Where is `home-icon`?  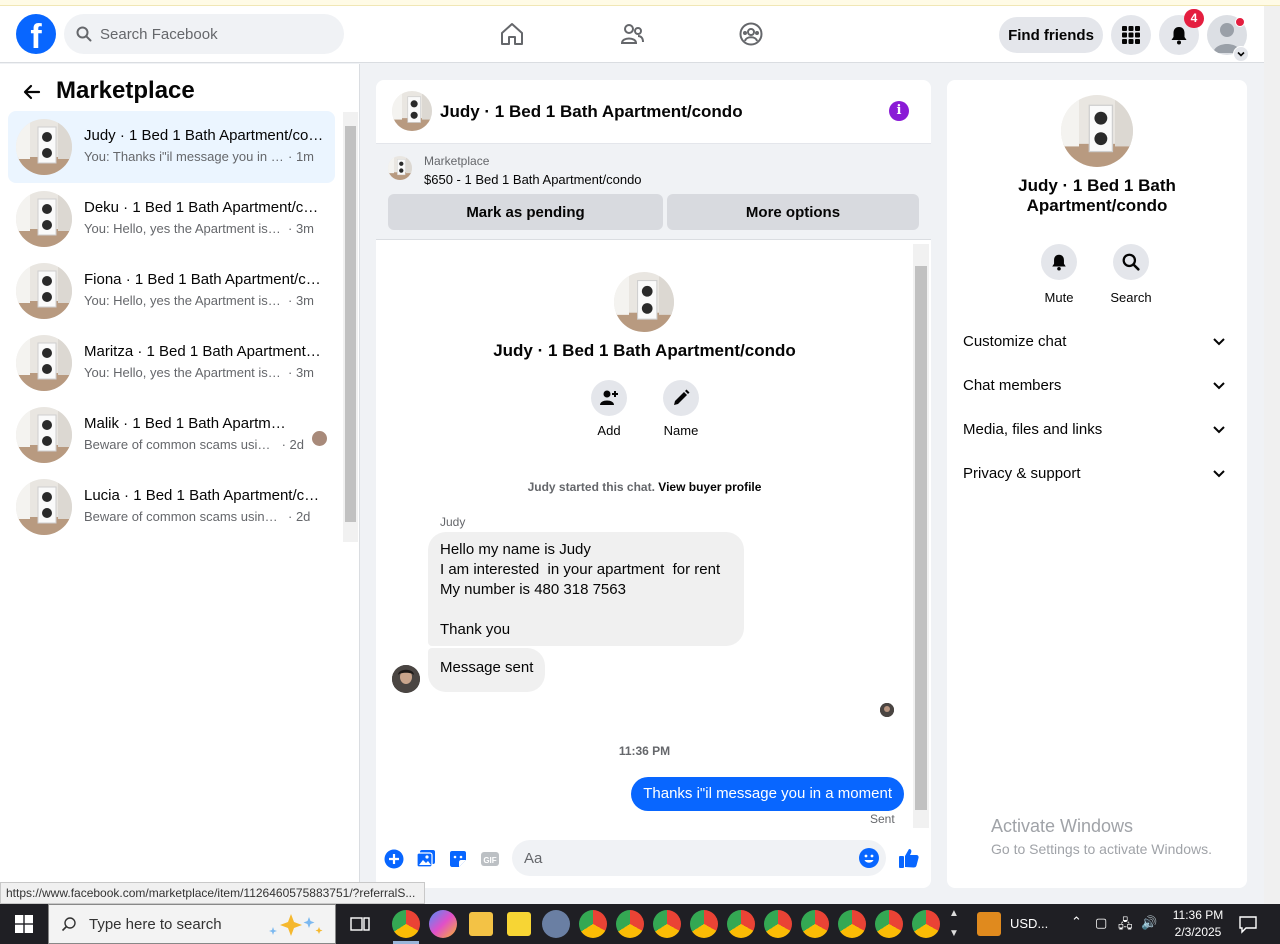 home-icon is located at coordinates (512, 34).